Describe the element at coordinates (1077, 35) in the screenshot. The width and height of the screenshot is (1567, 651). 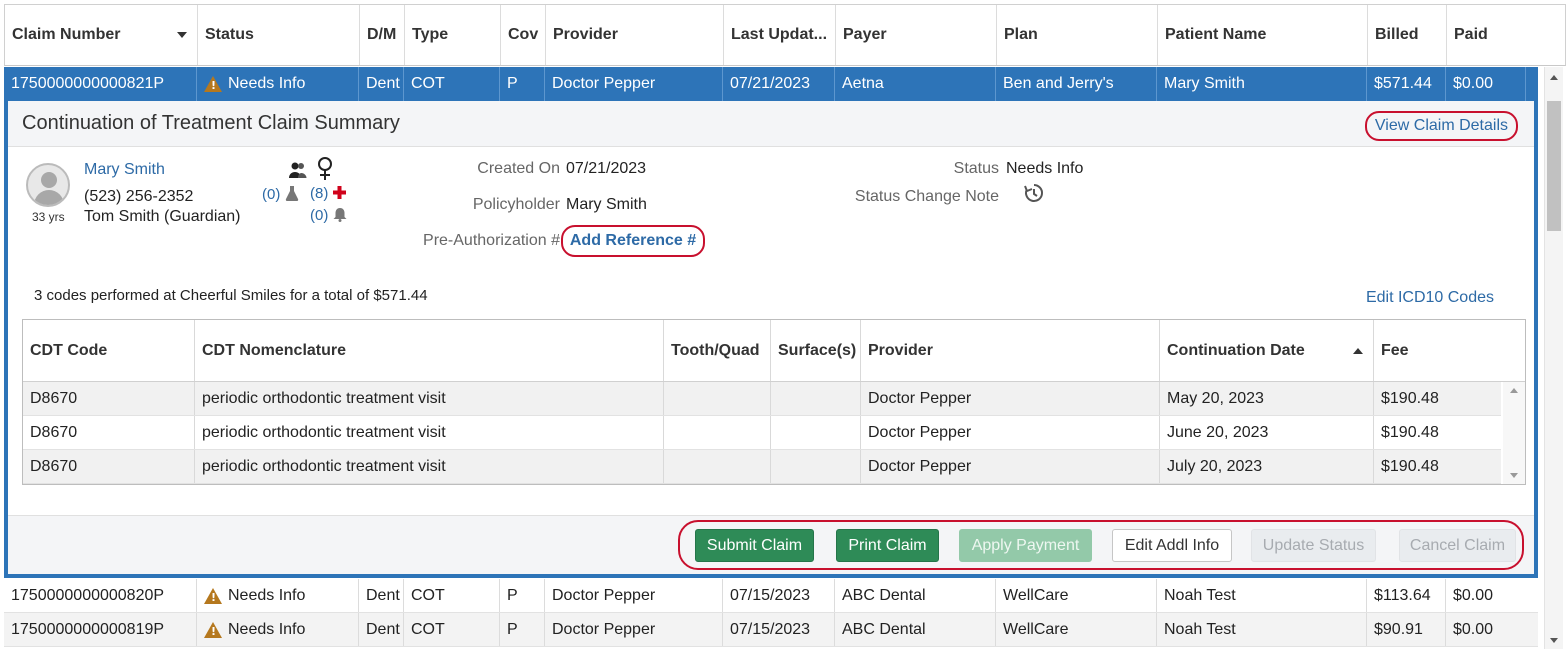
I see `col-plan: Plan` at that location.